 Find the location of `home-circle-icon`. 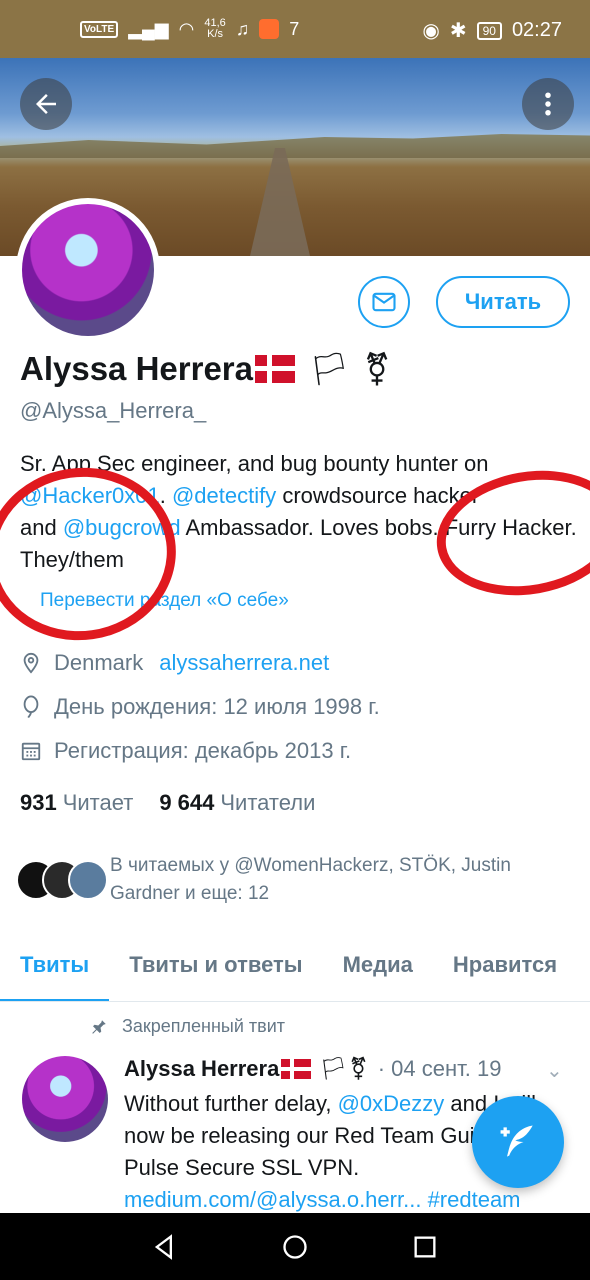

home-circle-icon is located at coordinates (295, 1247).